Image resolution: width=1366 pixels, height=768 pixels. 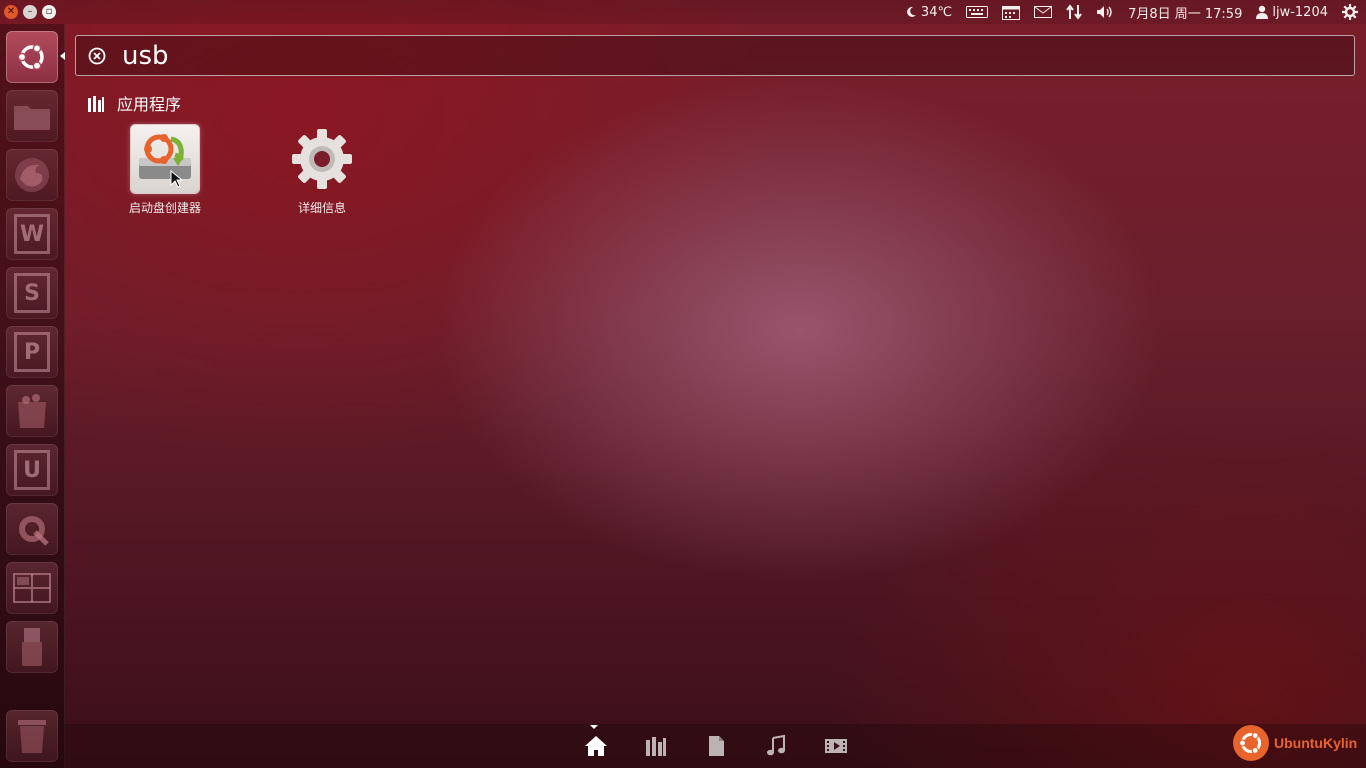 I want to click on mail-icon, so click(x=1043, y=12).